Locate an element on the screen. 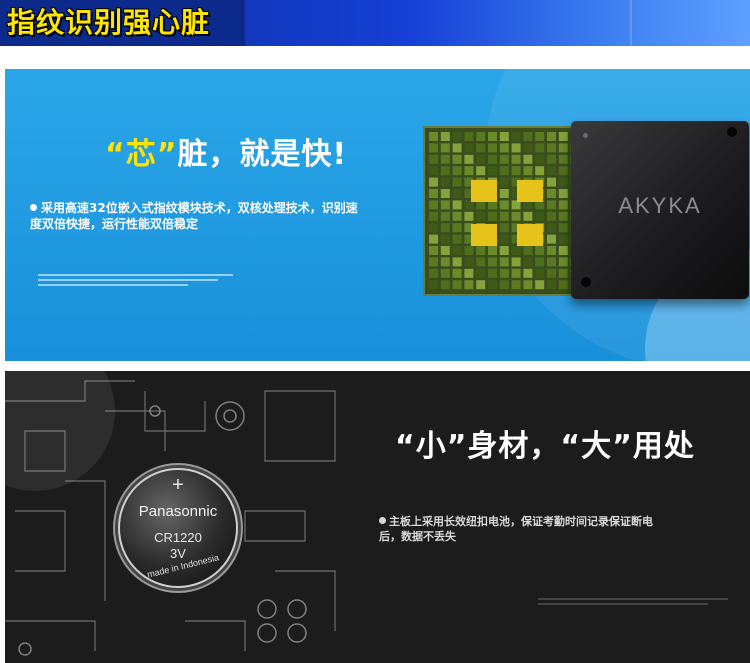 The image size is (750, 663). battery-bullet: 主板上采用长效纽扣电池，保证考勤时间记录保证断电后，数据不丢失 is located at coordinates (519, 529).